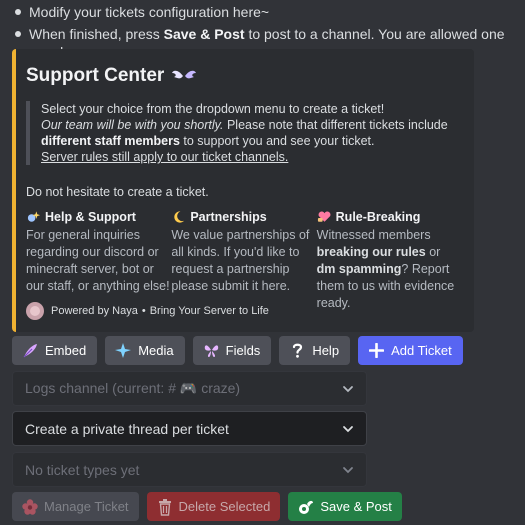 The height and width of the screenshot is (525, 525). What do you see at coordinates (117, 192) in the screenshot?
I see `embed-note: Do not hesitate to create a ticket.` at bounding box center [117, 192].